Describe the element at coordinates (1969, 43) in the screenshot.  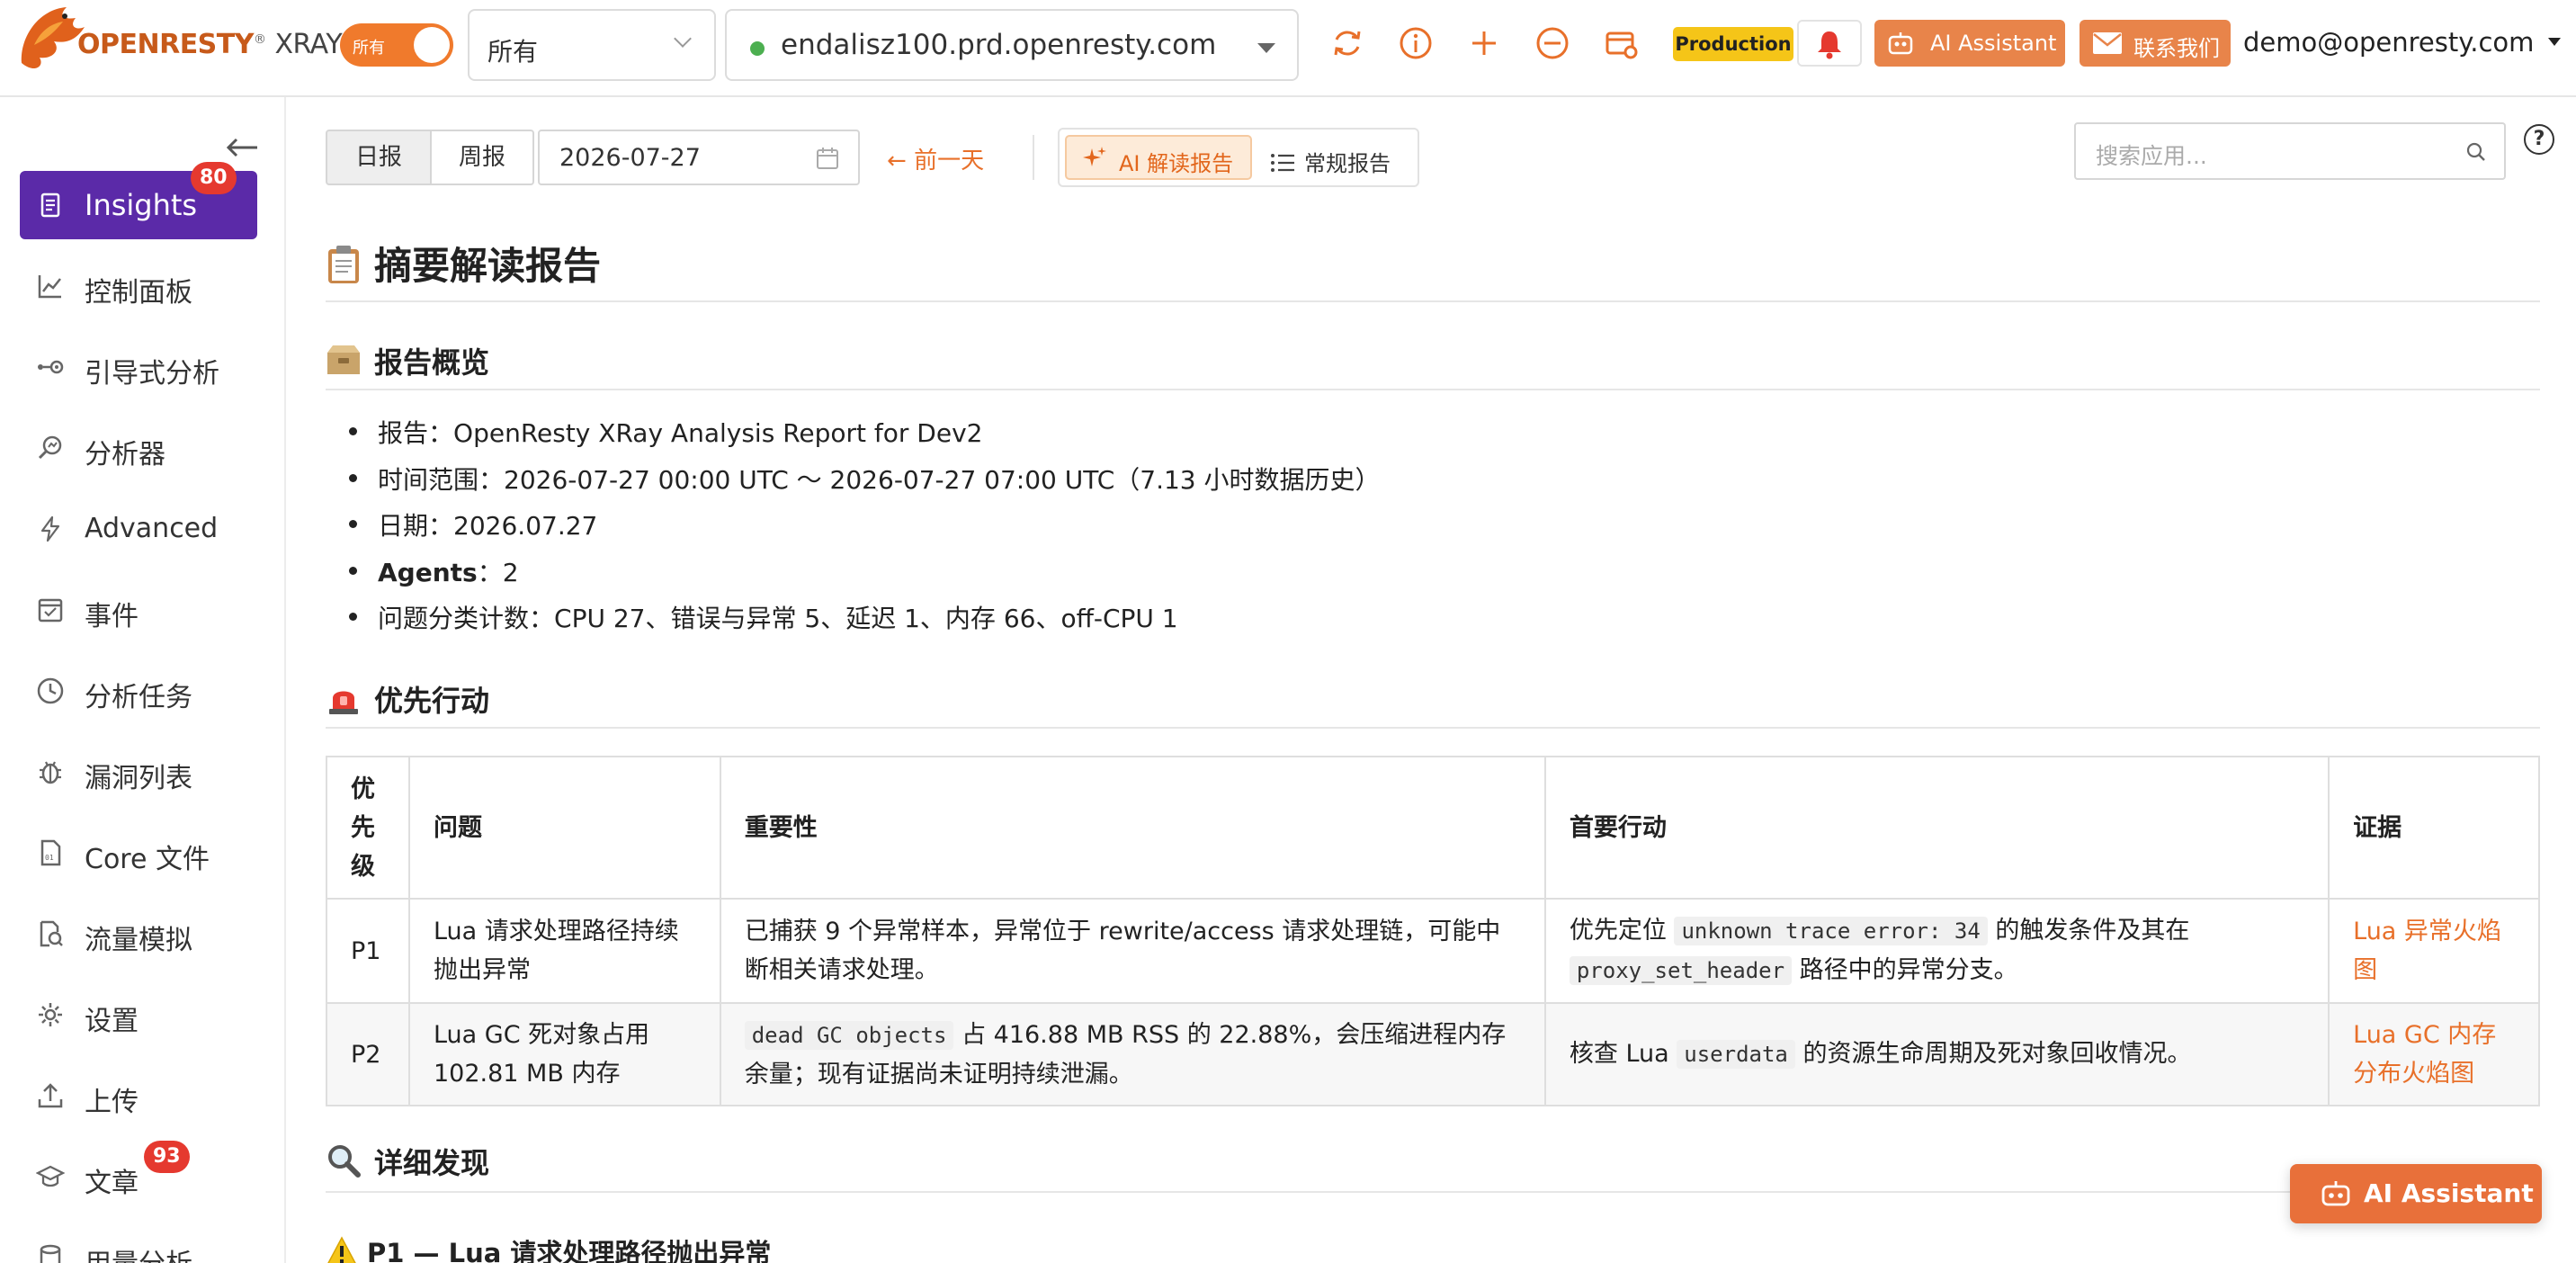
I see `ai-assistant-button: AI Assistant` at that location.